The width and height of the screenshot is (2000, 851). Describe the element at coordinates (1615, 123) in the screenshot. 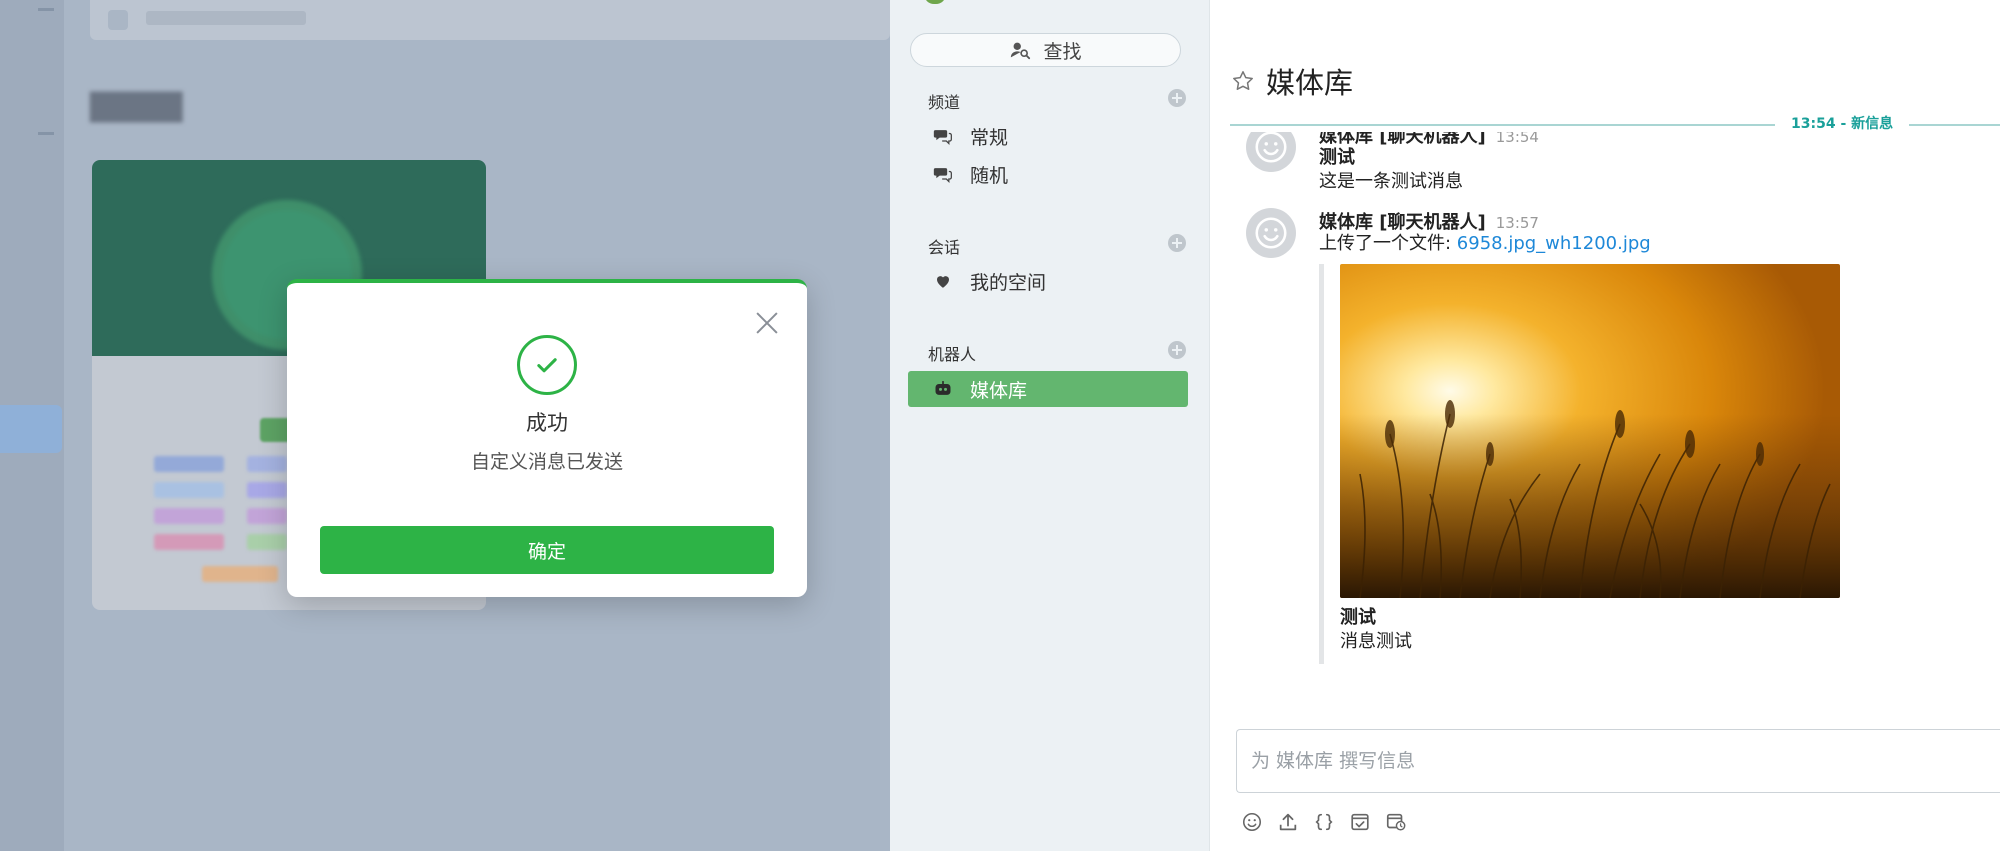

I see `new-messages-divider: 13:54 - 新信息` at that location.